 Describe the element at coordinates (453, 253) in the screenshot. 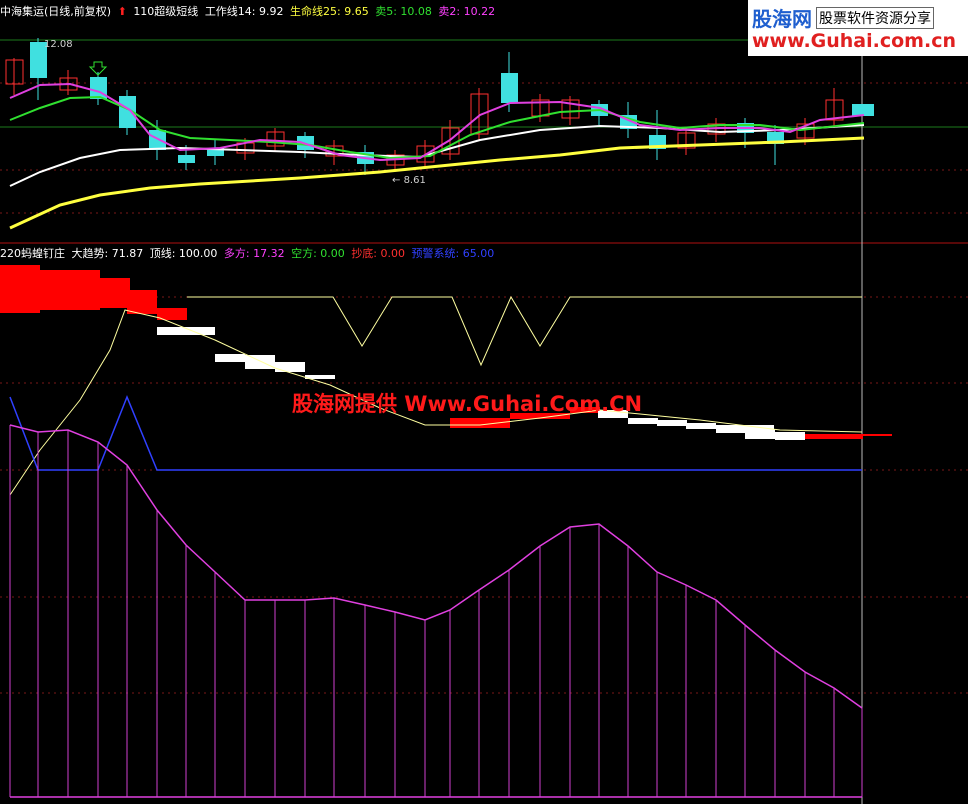

I see `alarm-value: 预警系统: 65.00` at that location.